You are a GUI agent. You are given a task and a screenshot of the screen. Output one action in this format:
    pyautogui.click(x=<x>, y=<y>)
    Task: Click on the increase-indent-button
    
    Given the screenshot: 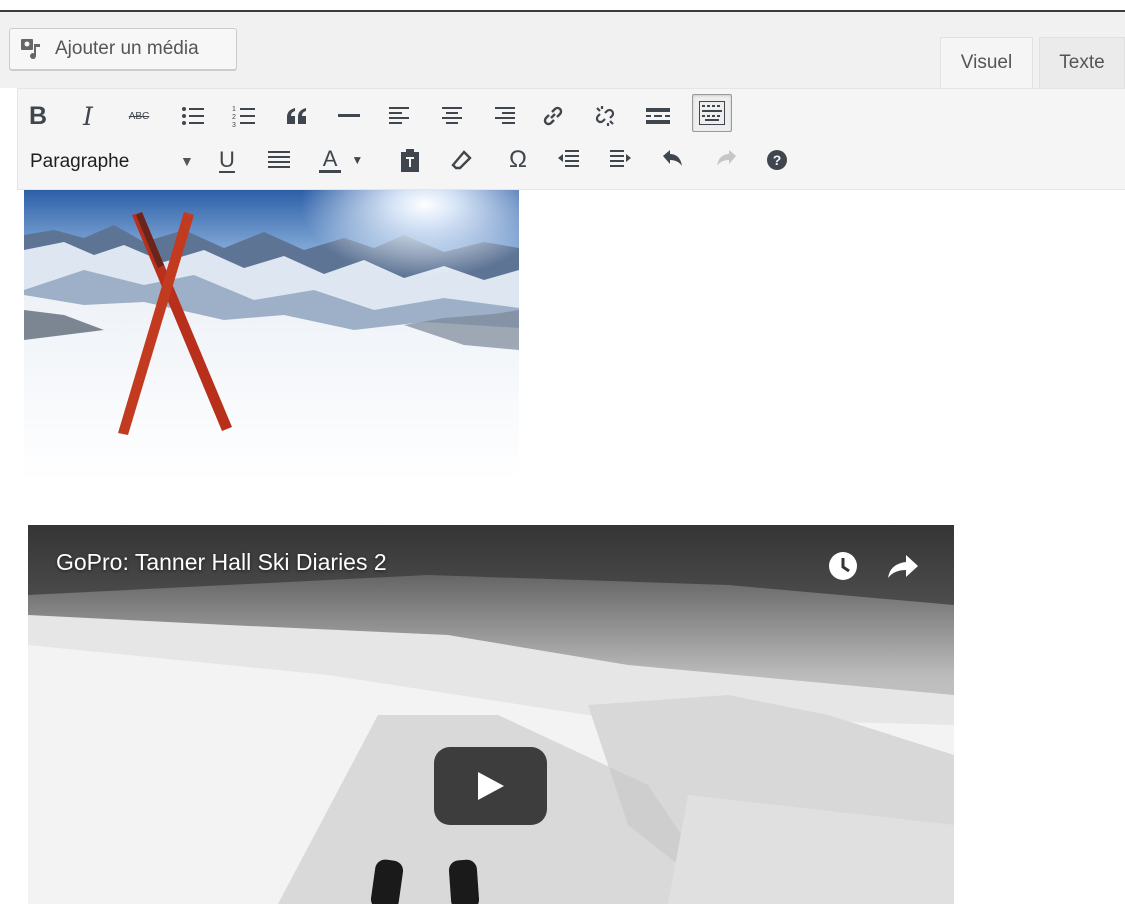 What is the action you would take?
    pyautogui.click(x=621, y=160)
    